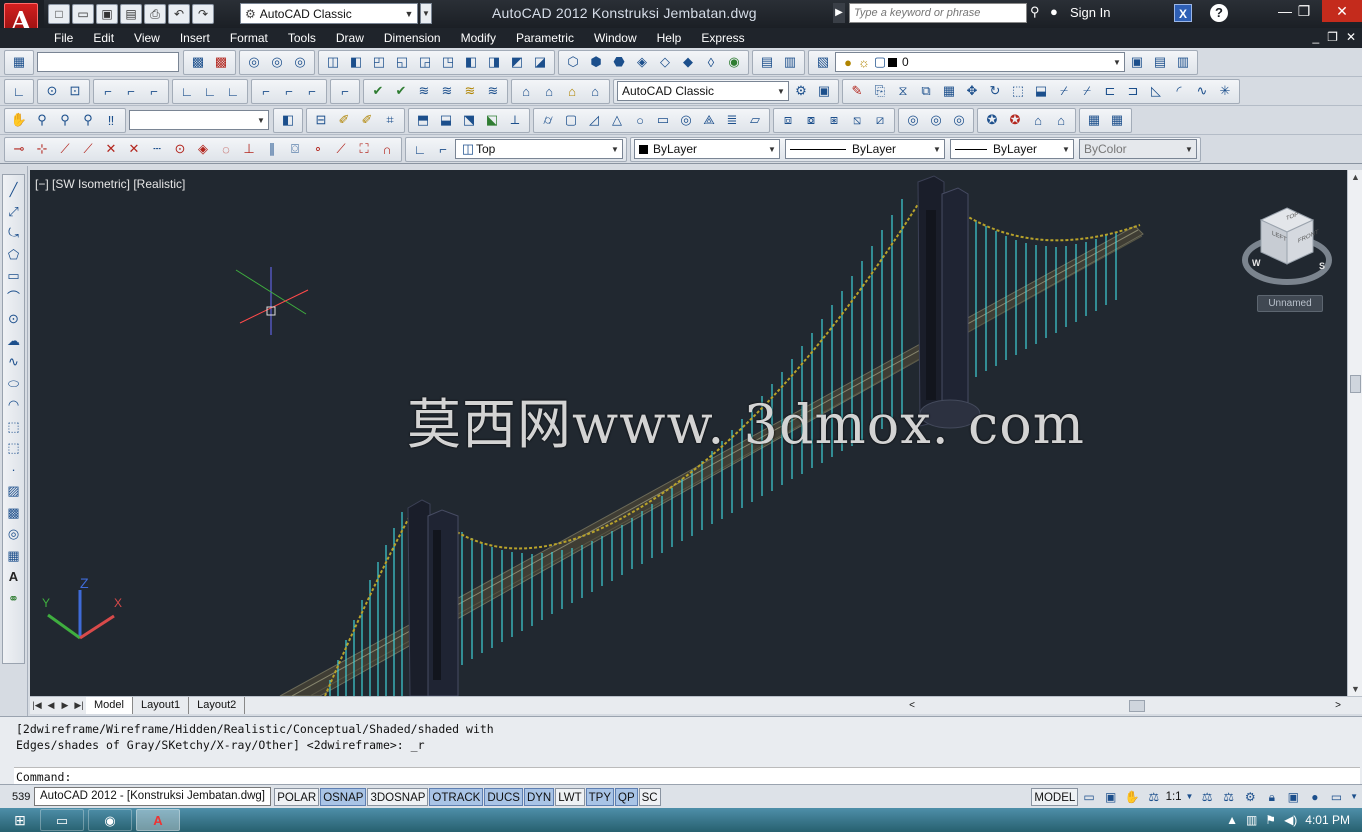 The image size is (1362, 832). What do you see at coordinates (341, 149) in the screenshot?
I see `snap-nearest-icon: ⟋` at bounding box center [341, 149].